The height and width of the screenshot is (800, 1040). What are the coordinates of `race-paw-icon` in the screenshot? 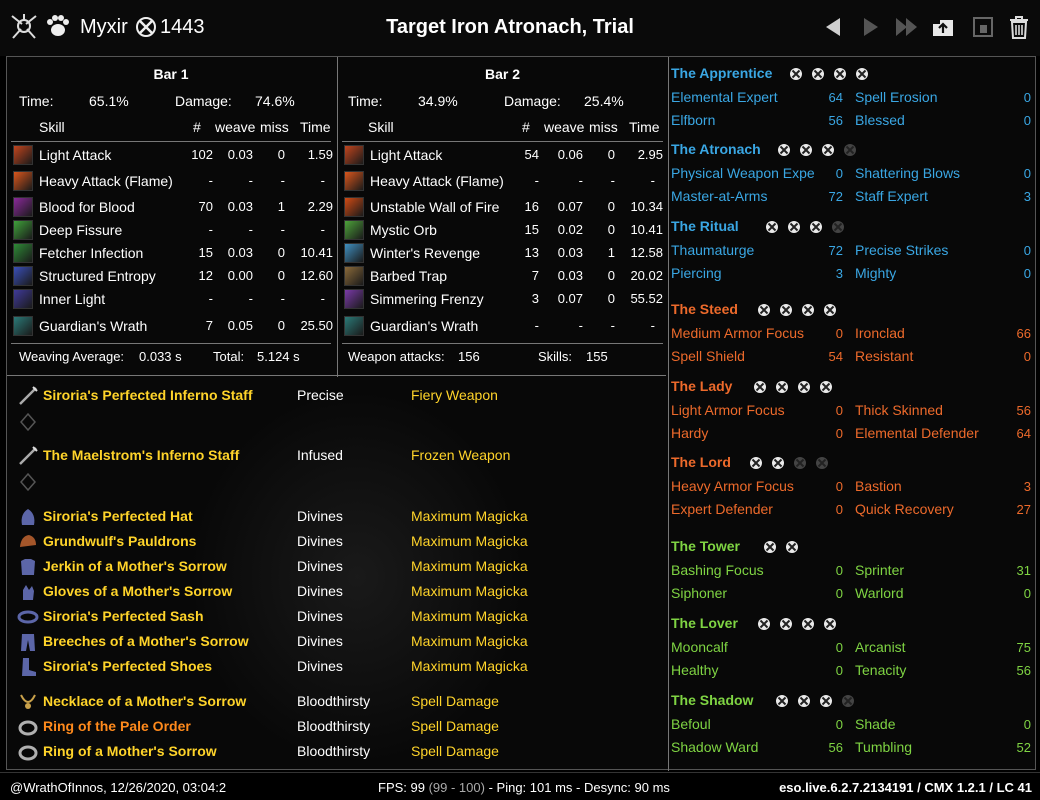 It's located at (58, 25).